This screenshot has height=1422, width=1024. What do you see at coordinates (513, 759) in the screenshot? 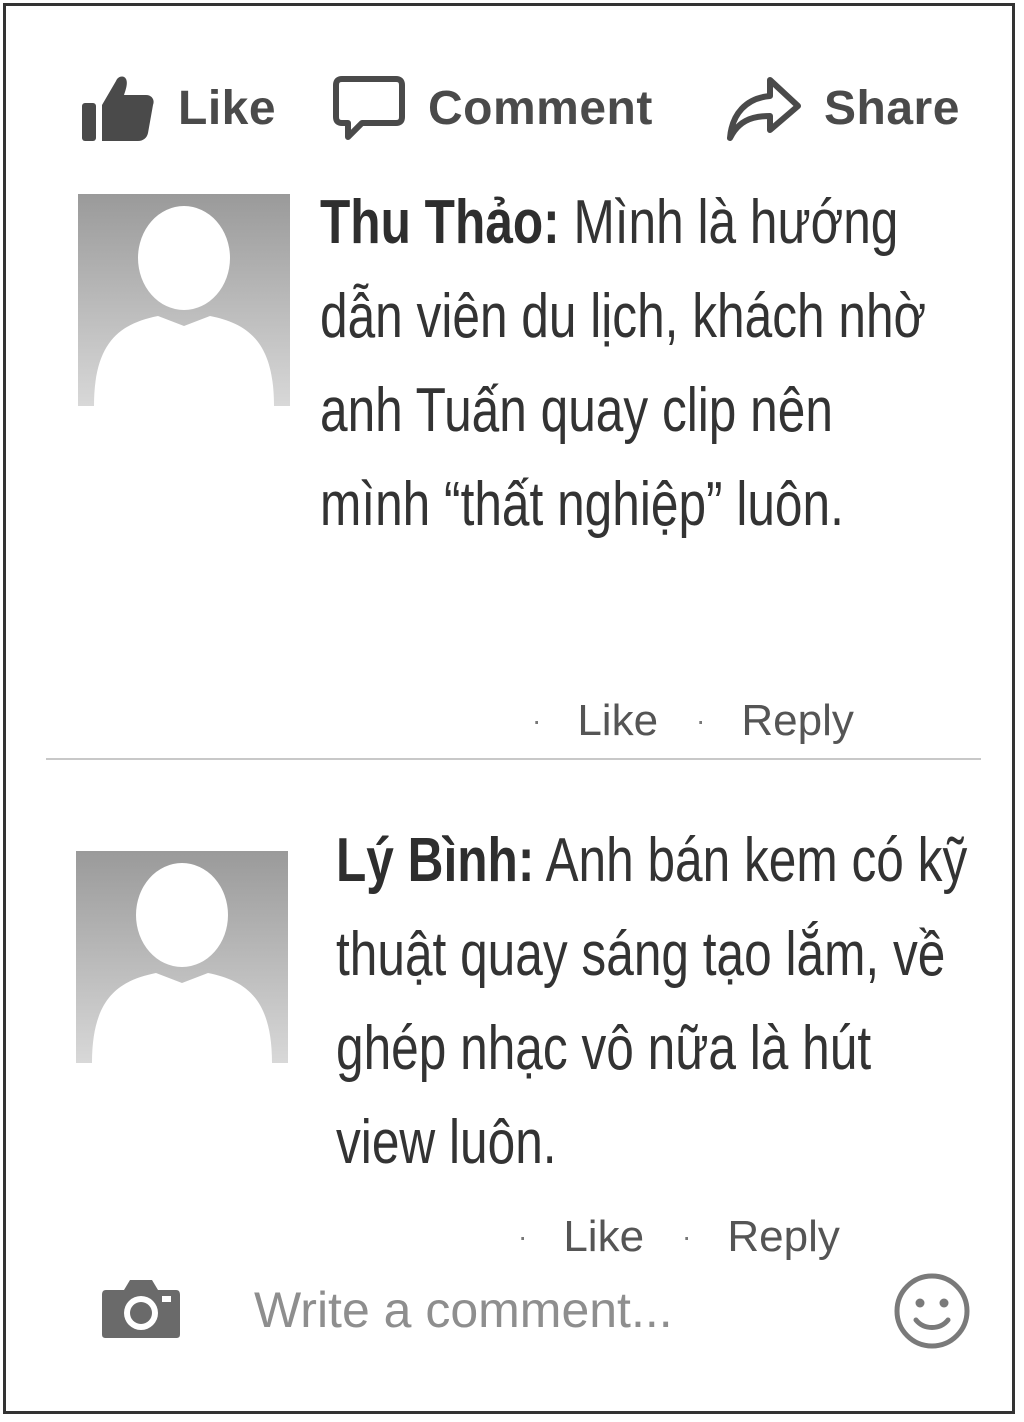
I see `divider` at bounding box center [513, 759].